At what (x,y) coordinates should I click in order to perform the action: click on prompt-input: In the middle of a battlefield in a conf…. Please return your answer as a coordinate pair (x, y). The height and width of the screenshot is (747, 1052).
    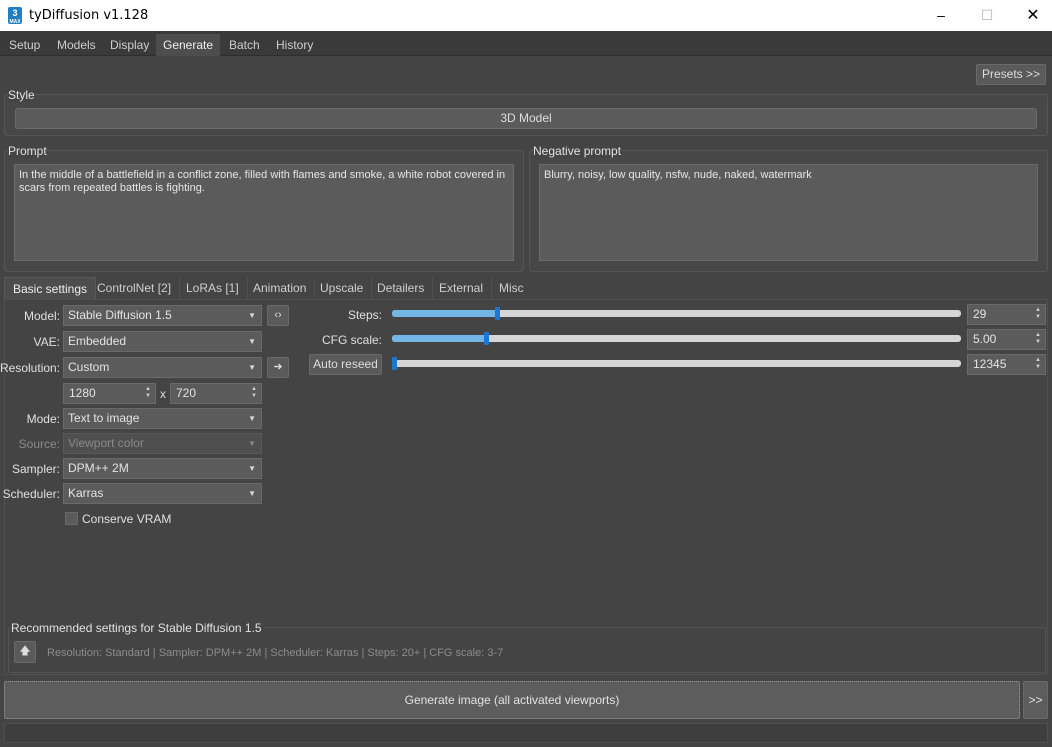
    Looking at the image, I should click on (264, 212).